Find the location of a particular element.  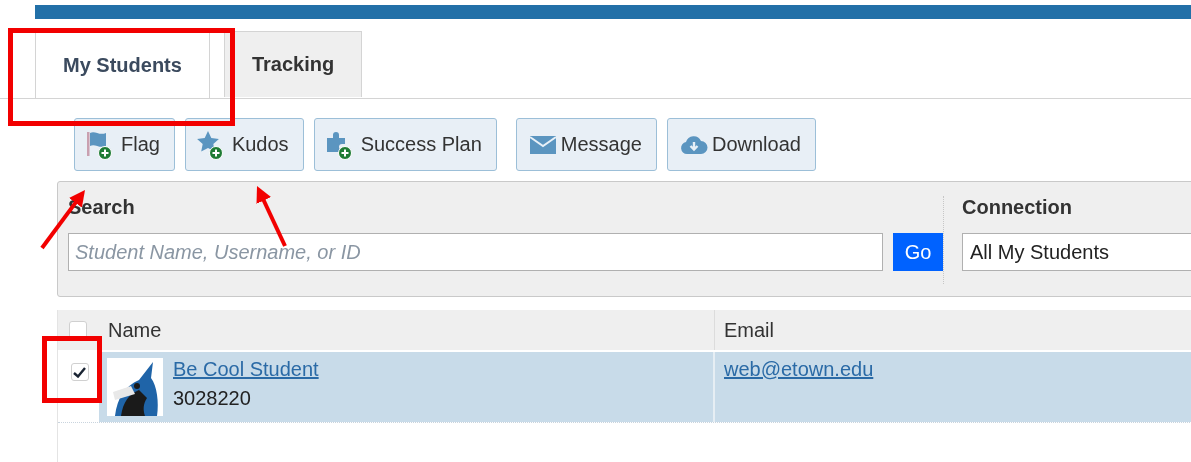

toolbar-button: Success Plan is located at coordinates (405, 144).